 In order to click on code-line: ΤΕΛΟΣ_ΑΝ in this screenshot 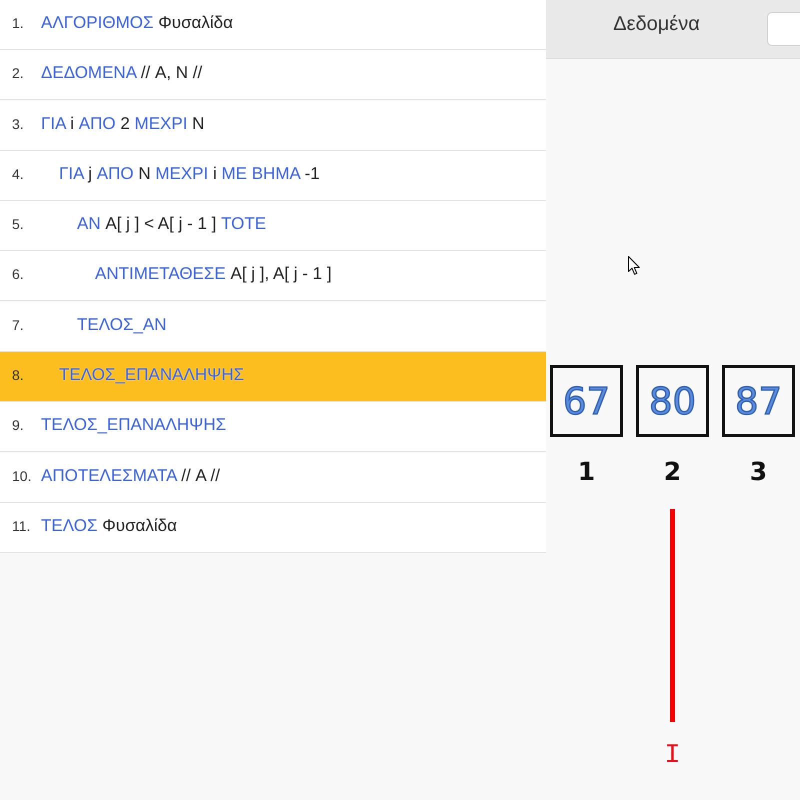, I will do `click(122, 324)`.